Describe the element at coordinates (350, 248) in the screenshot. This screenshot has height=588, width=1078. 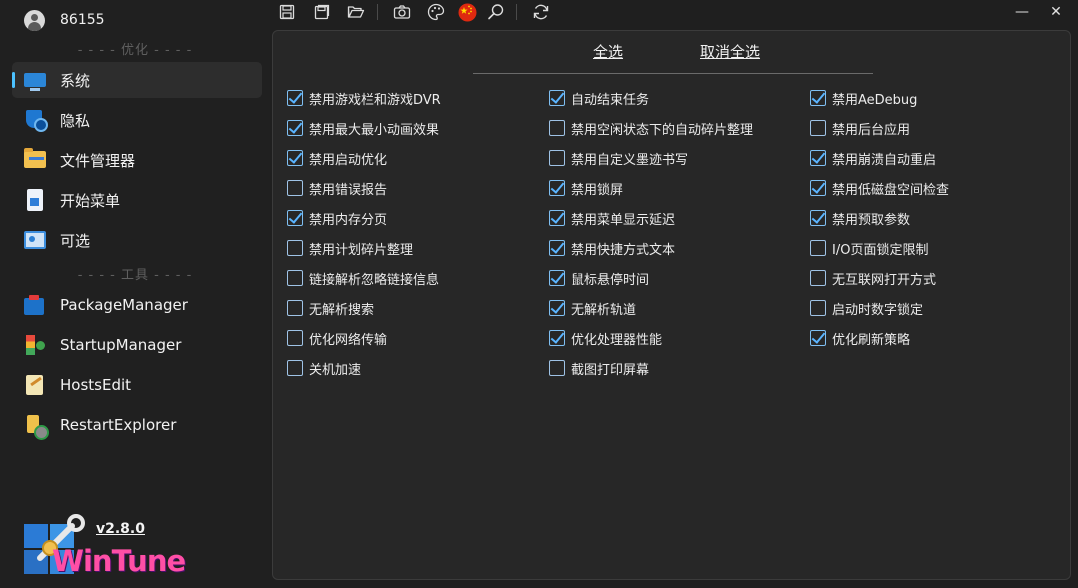
I see `option-row: 禁用计划碎片整理` at that location.